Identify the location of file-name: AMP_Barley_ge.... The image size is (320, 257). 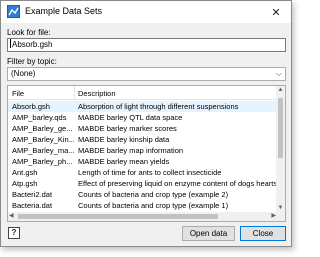
(42, 128).